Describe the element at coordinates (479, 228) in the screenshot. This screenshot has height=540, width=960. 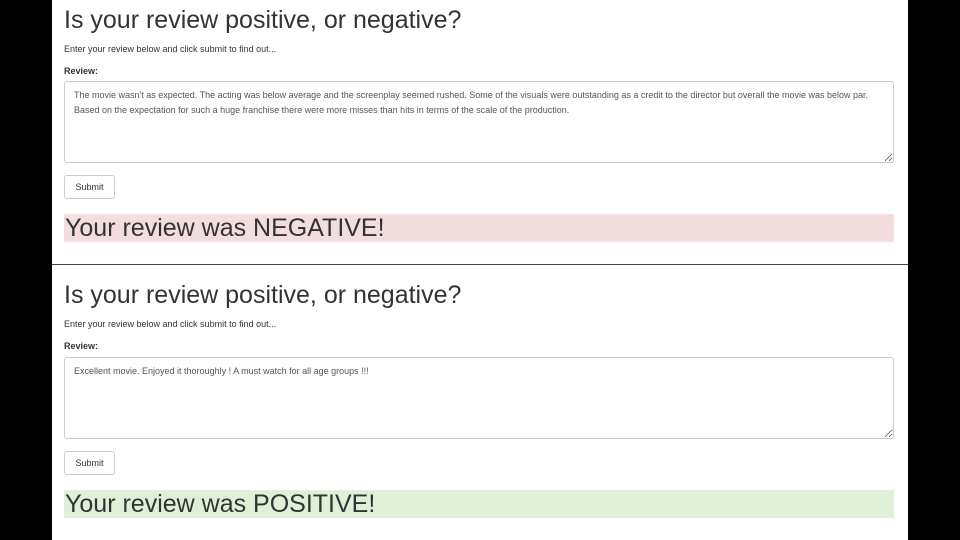
I see `result-negative-banner: Your review was NEGATIVE!` at that location.